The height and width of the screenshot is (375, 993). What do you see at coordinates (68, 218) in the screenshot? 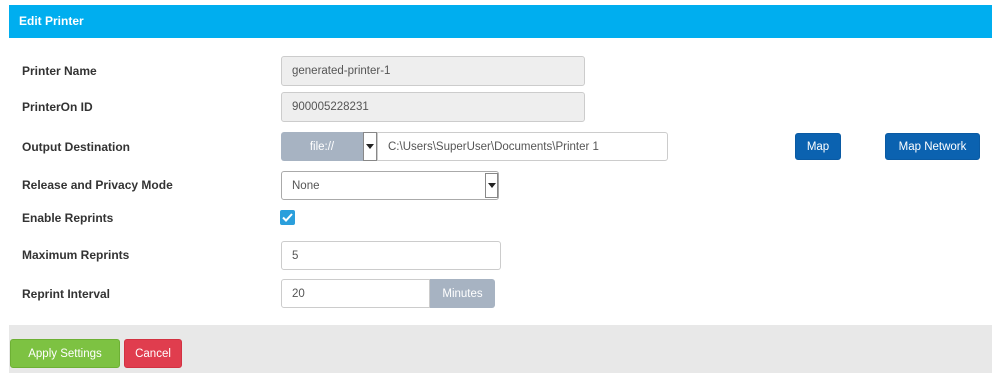
I see `enable-reprints-label: Enable Reprints` at bounding box center [68, 218].